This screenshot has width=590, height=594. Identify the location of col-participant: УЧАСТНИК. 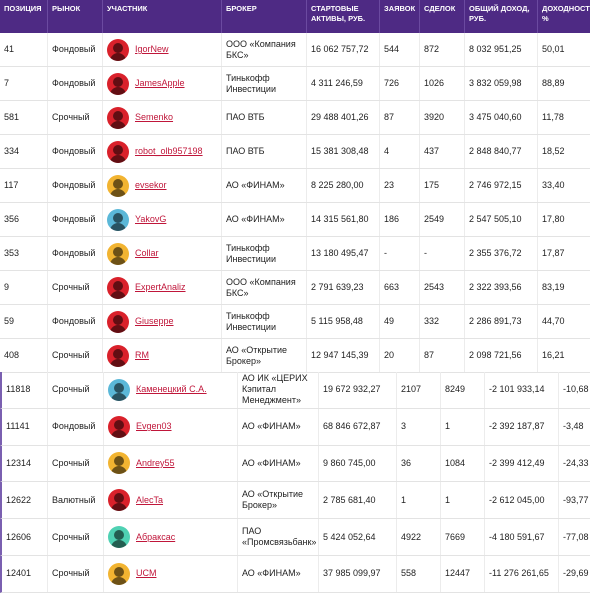
(162, 16).